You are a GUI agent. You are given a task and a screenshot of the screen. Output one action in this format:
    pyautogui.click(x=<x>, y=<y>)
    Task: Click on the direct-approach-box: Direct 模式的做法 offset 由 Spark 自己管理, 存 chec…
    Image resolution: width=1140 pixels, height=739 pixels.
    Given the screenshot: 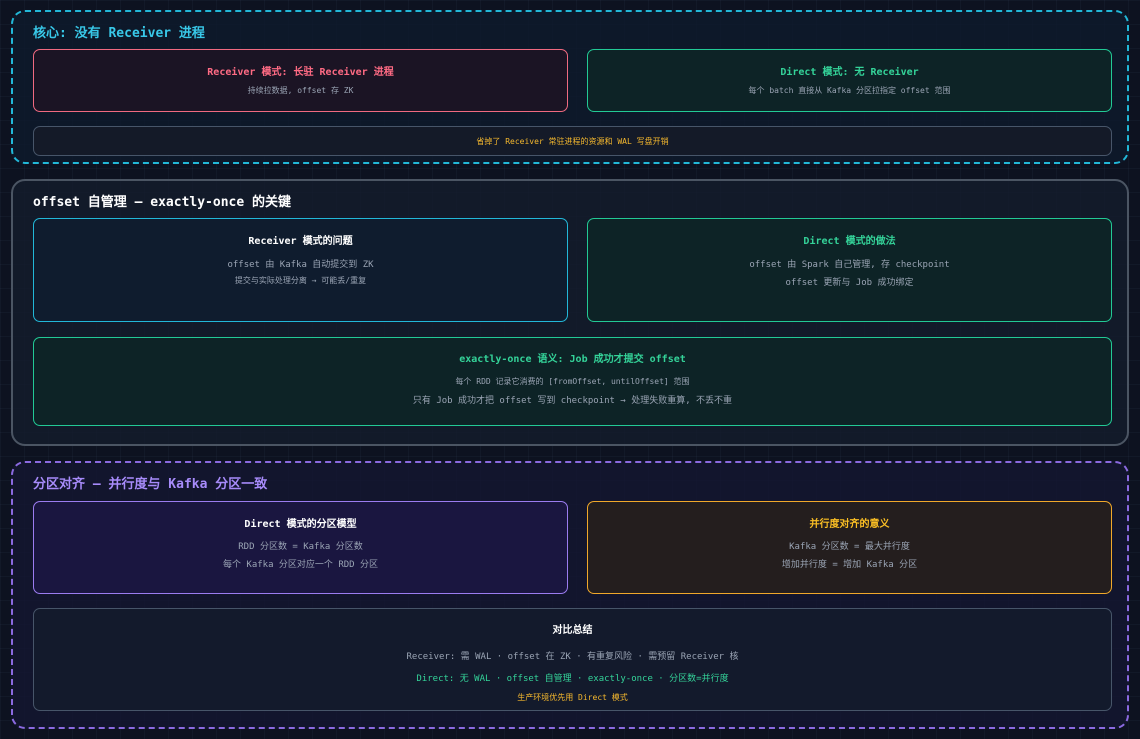 What is the action you would take?
    pyautogui.click(x=849, y=270)
    